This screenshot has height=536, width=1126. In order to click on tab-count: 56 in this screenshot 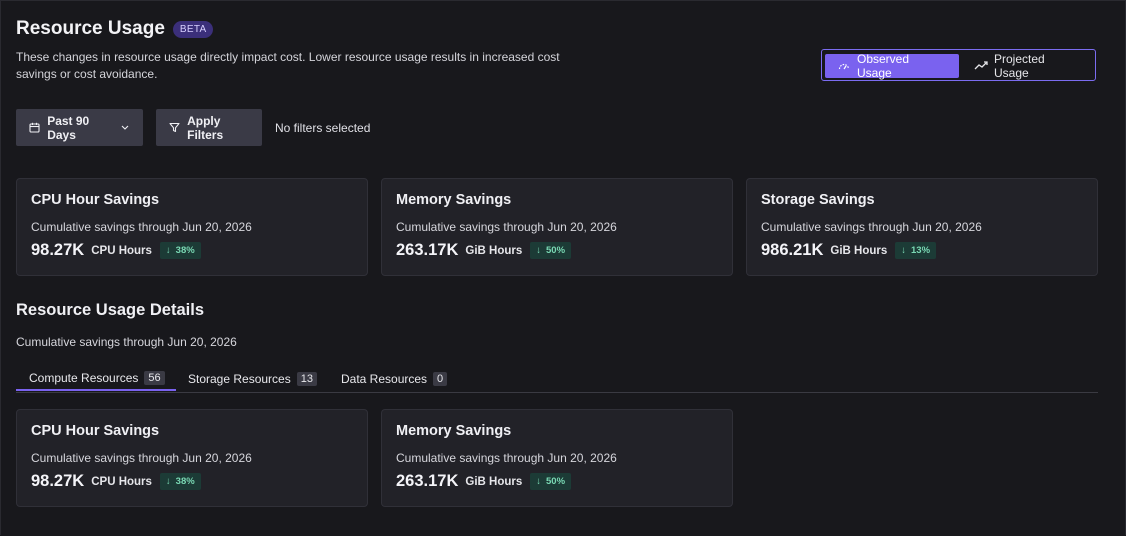, I will do `click(154, 377)`.